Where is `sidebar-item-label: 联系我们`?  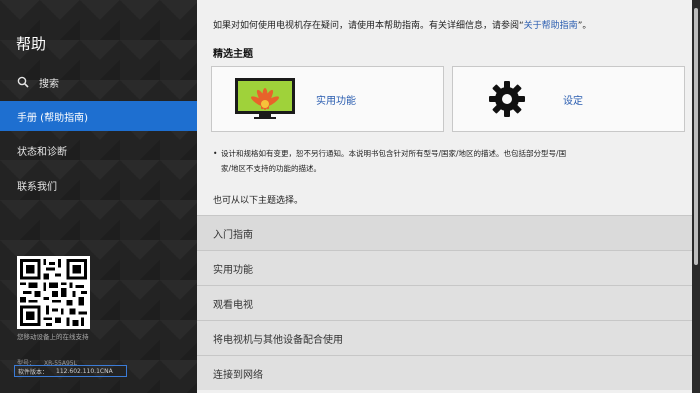
sidebar-item-label: 联系我们 is located at coordinates (37, 187).